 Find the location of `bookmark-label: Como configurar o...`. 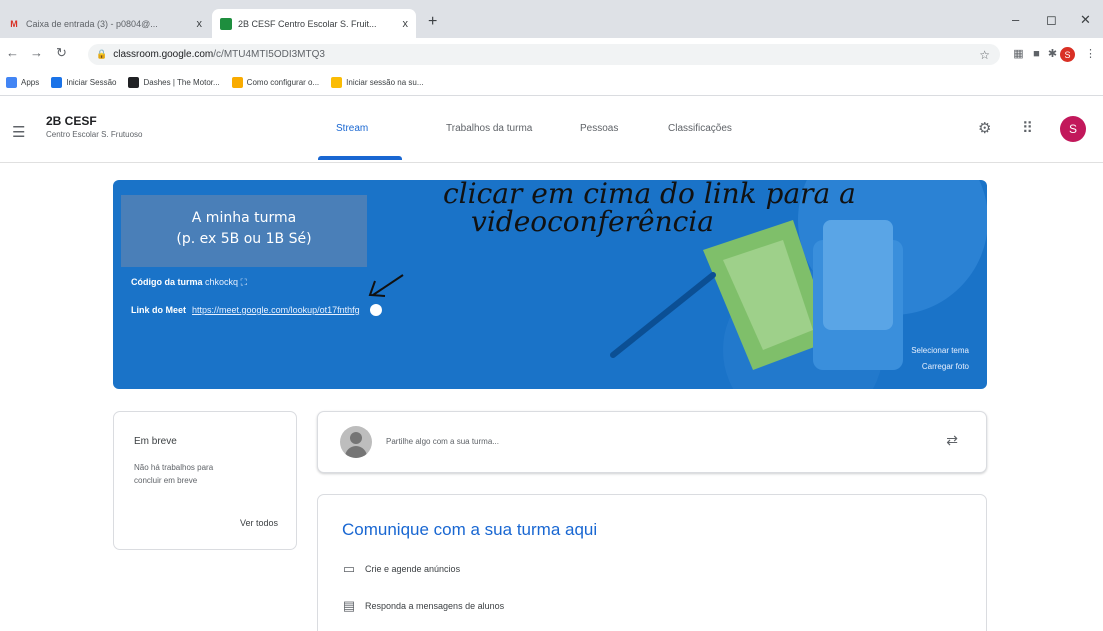

bookmark-label: Como configurar o... is located at coordinates (283, 82).